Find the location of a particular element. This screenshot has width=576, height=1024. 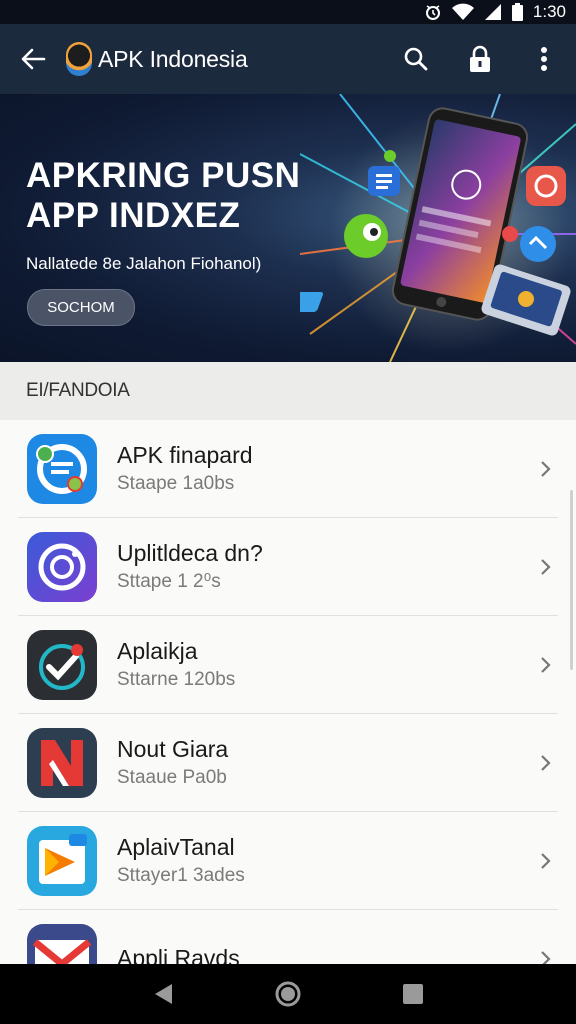

status-time: 1:30 is located at coordinates (549, 11).